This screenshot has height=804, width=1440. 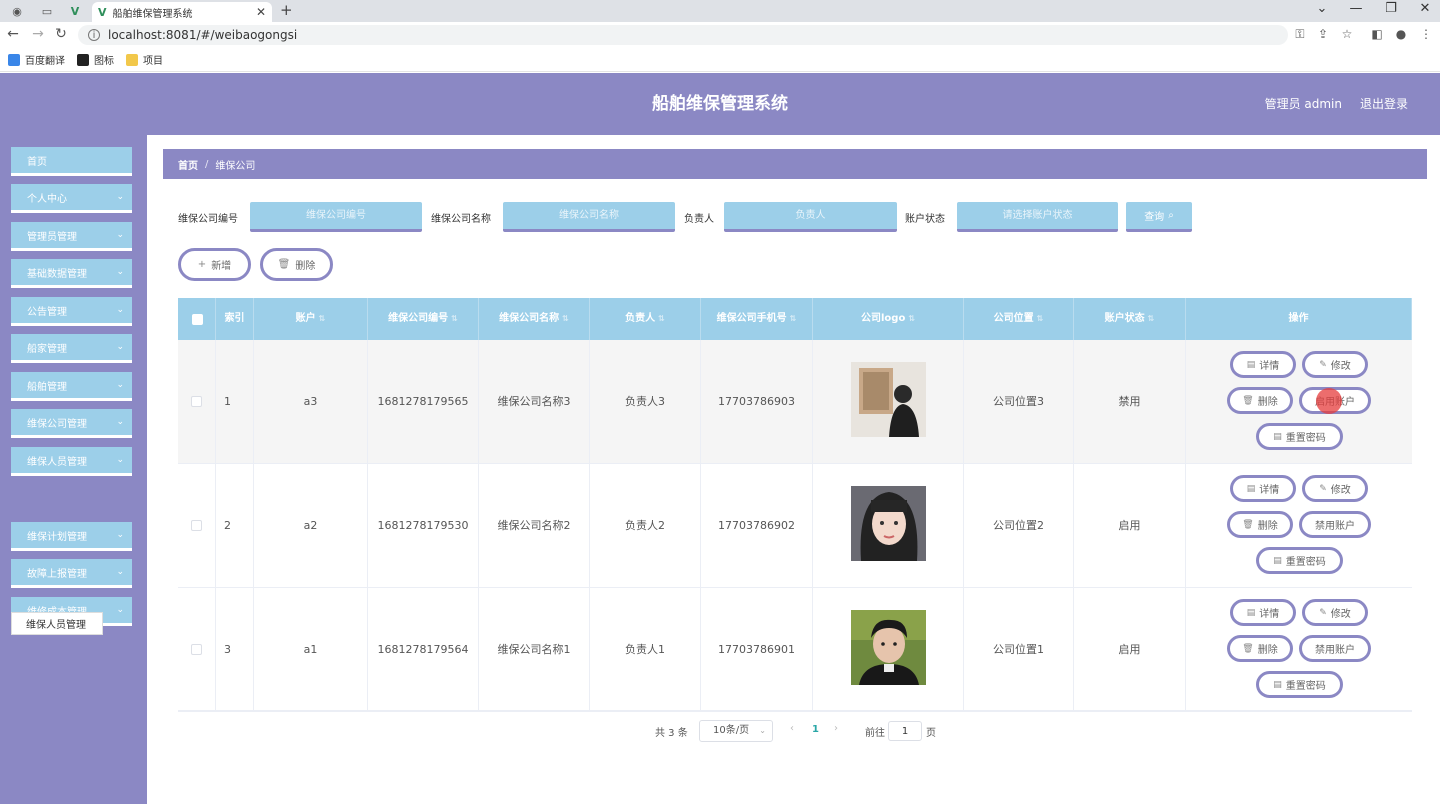 I want to click on row-select-cell, so click(x=197, y=526).